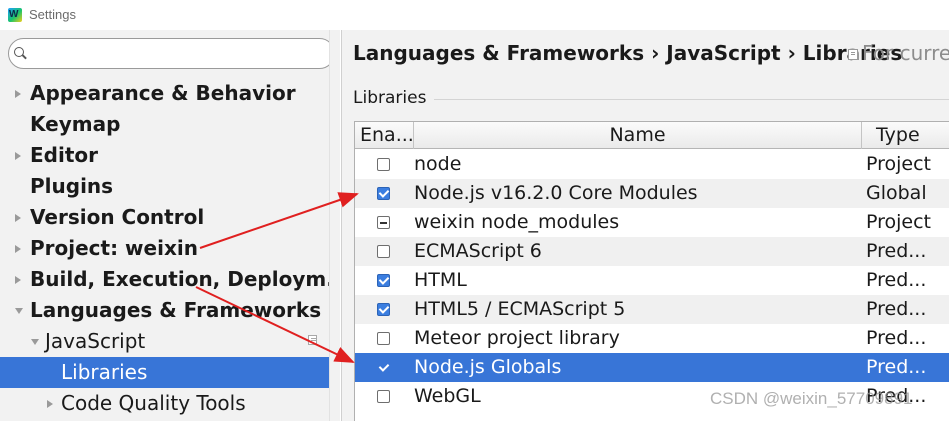 Image resolution: width=949 pixels, height=421 pixels. What do you see at coordinates (691, 99) in the screenshot?
I see `group-divider` at bounding box center [691, 99].